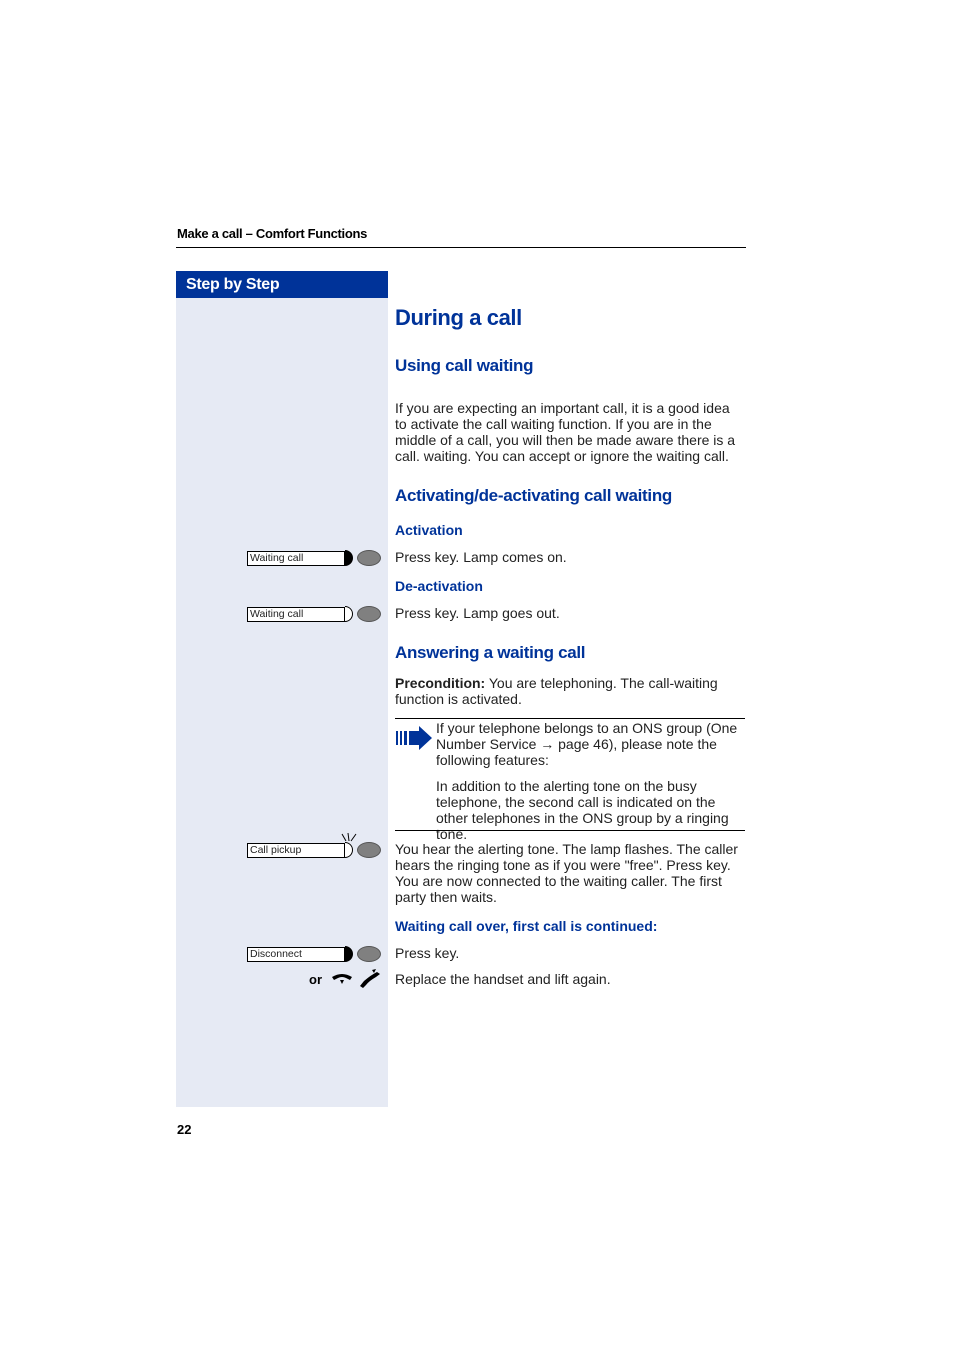 This screenshot has height=1351, width=954. Describe the element at coordinates (296, 850) in the screenshot. I see `call-pickup-key-label: Call pickup` at that location.